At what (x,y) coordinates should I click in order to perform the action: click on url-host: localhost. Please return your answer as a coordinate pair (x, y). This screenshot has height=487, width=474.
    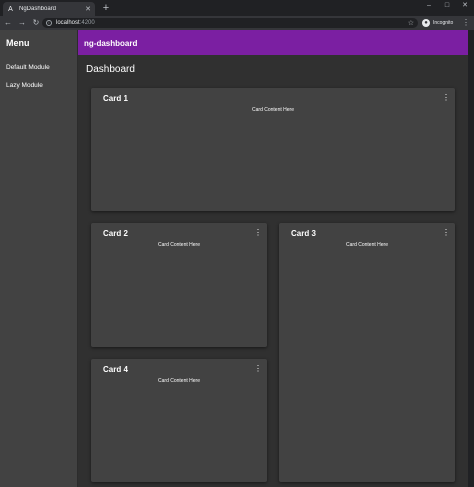
    Looking at the image, I should click on (68, 23).